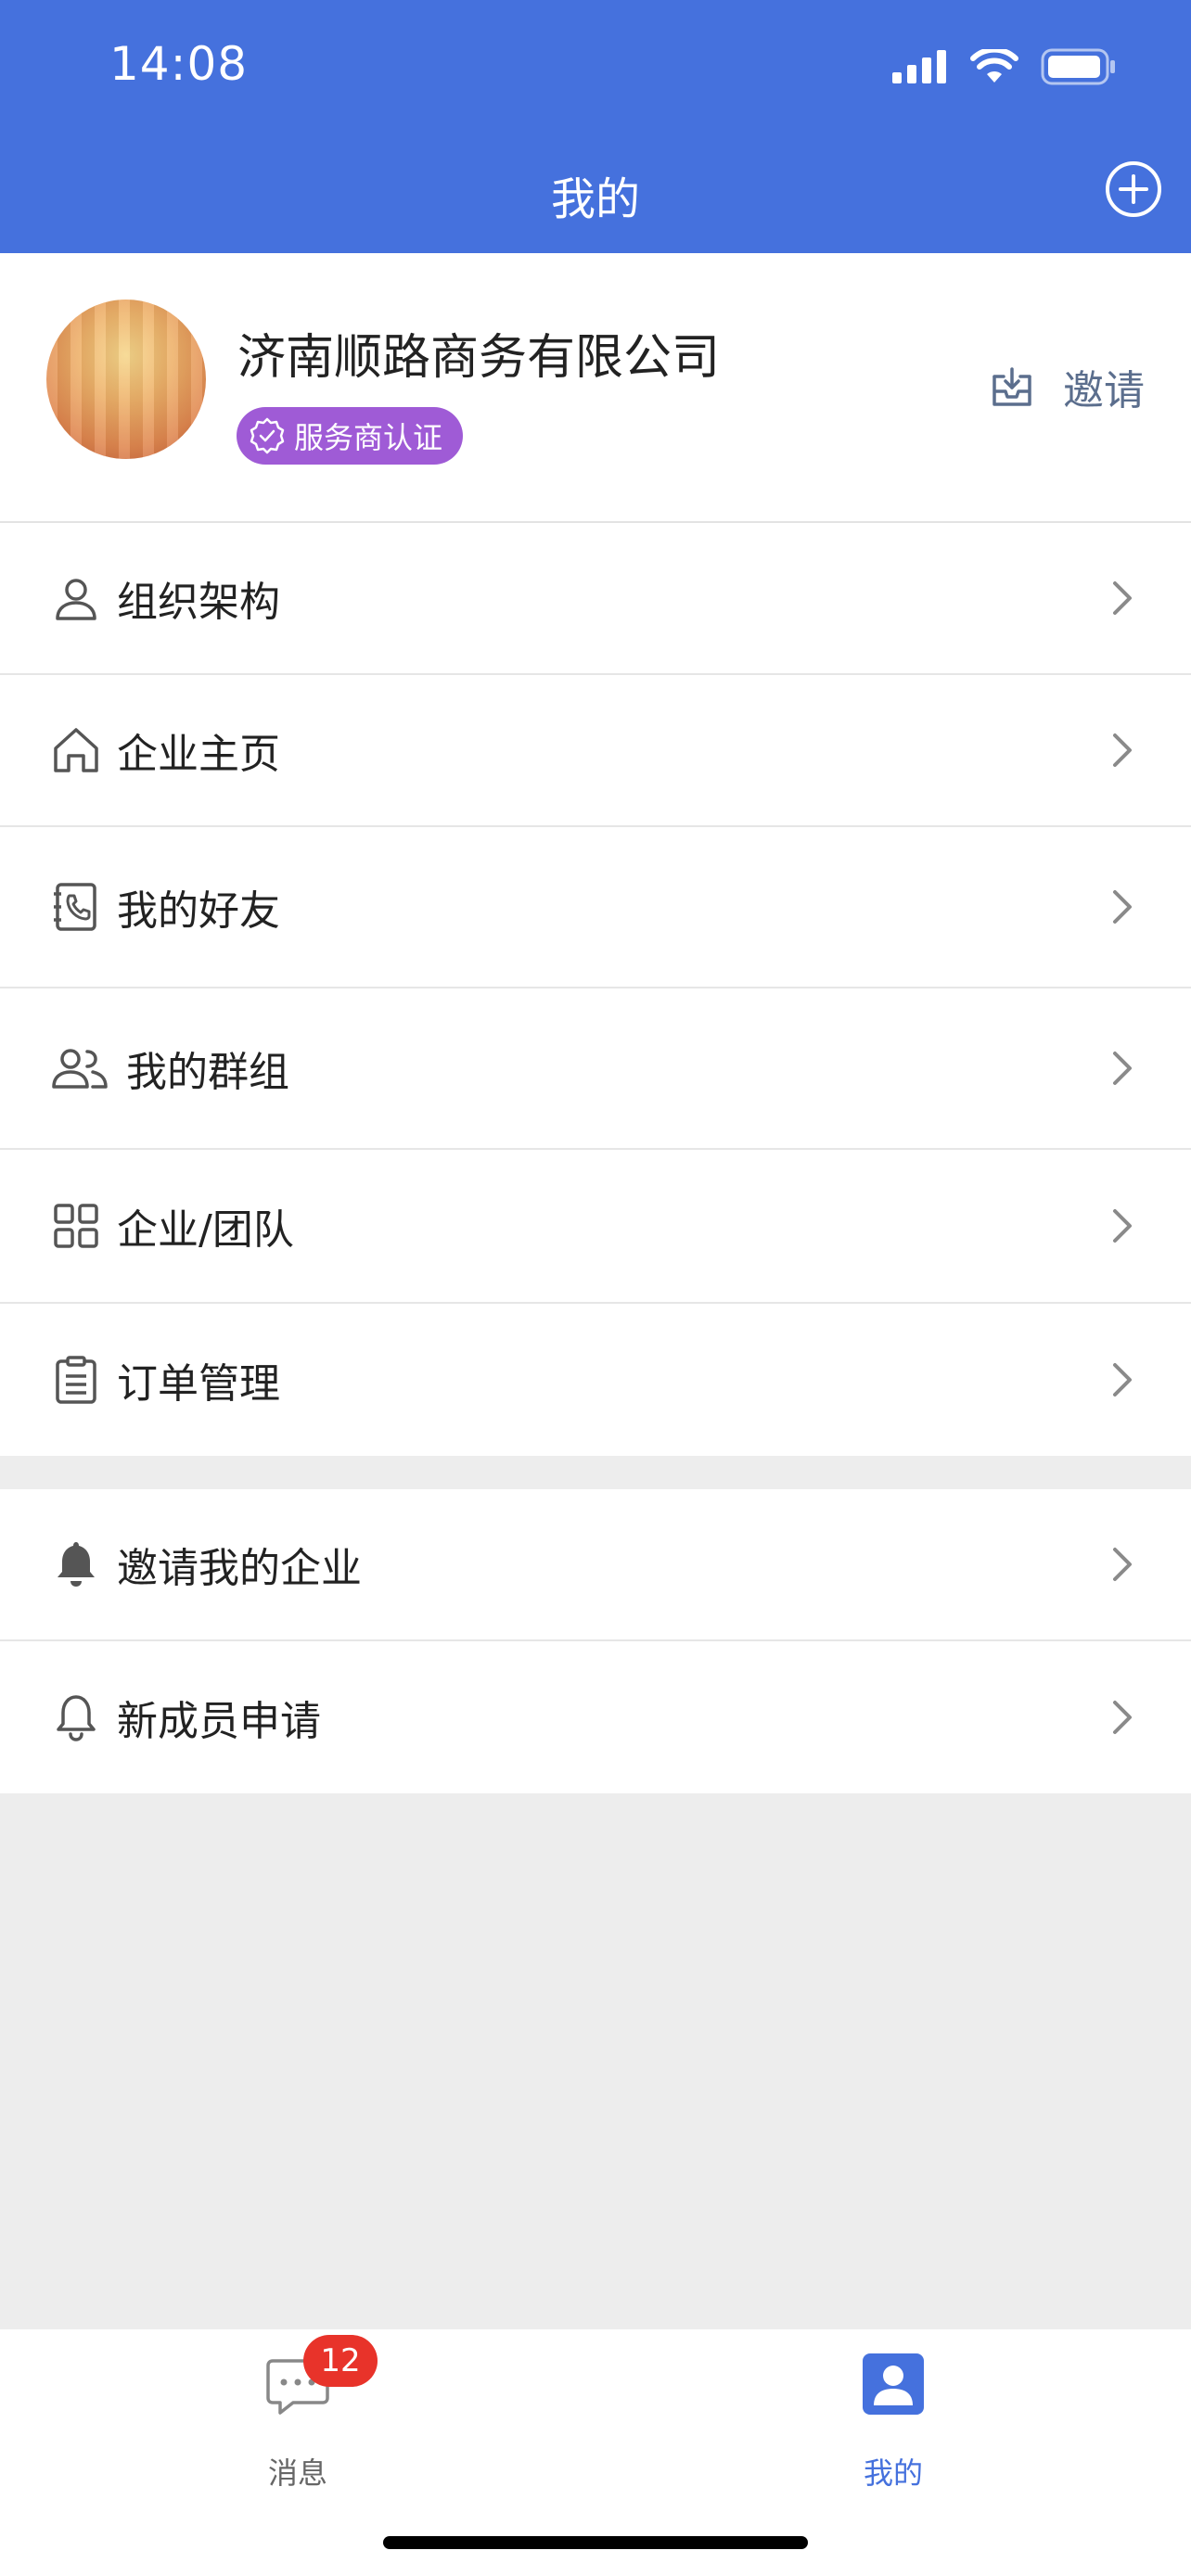  Describe the element at coordinates (595, 126) in the screenshot. I see `header: 14:08 我的` at that location.